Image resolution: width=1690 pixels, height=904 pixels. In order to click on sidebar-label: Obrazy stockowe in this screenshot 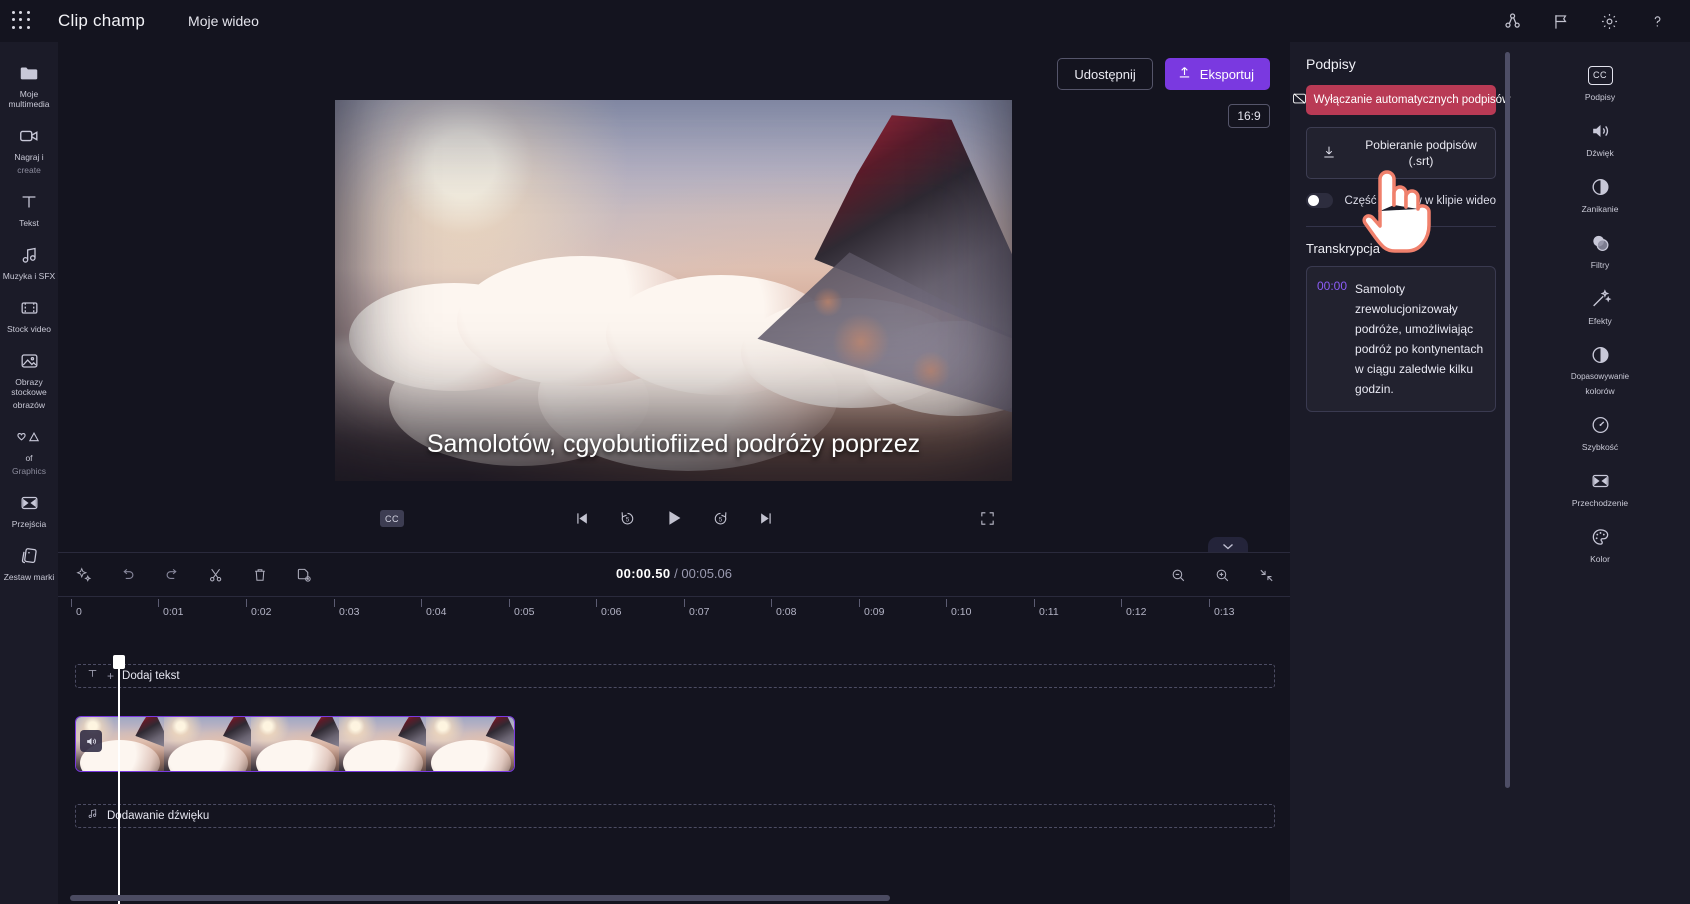, I will do `click(29, 387)`.